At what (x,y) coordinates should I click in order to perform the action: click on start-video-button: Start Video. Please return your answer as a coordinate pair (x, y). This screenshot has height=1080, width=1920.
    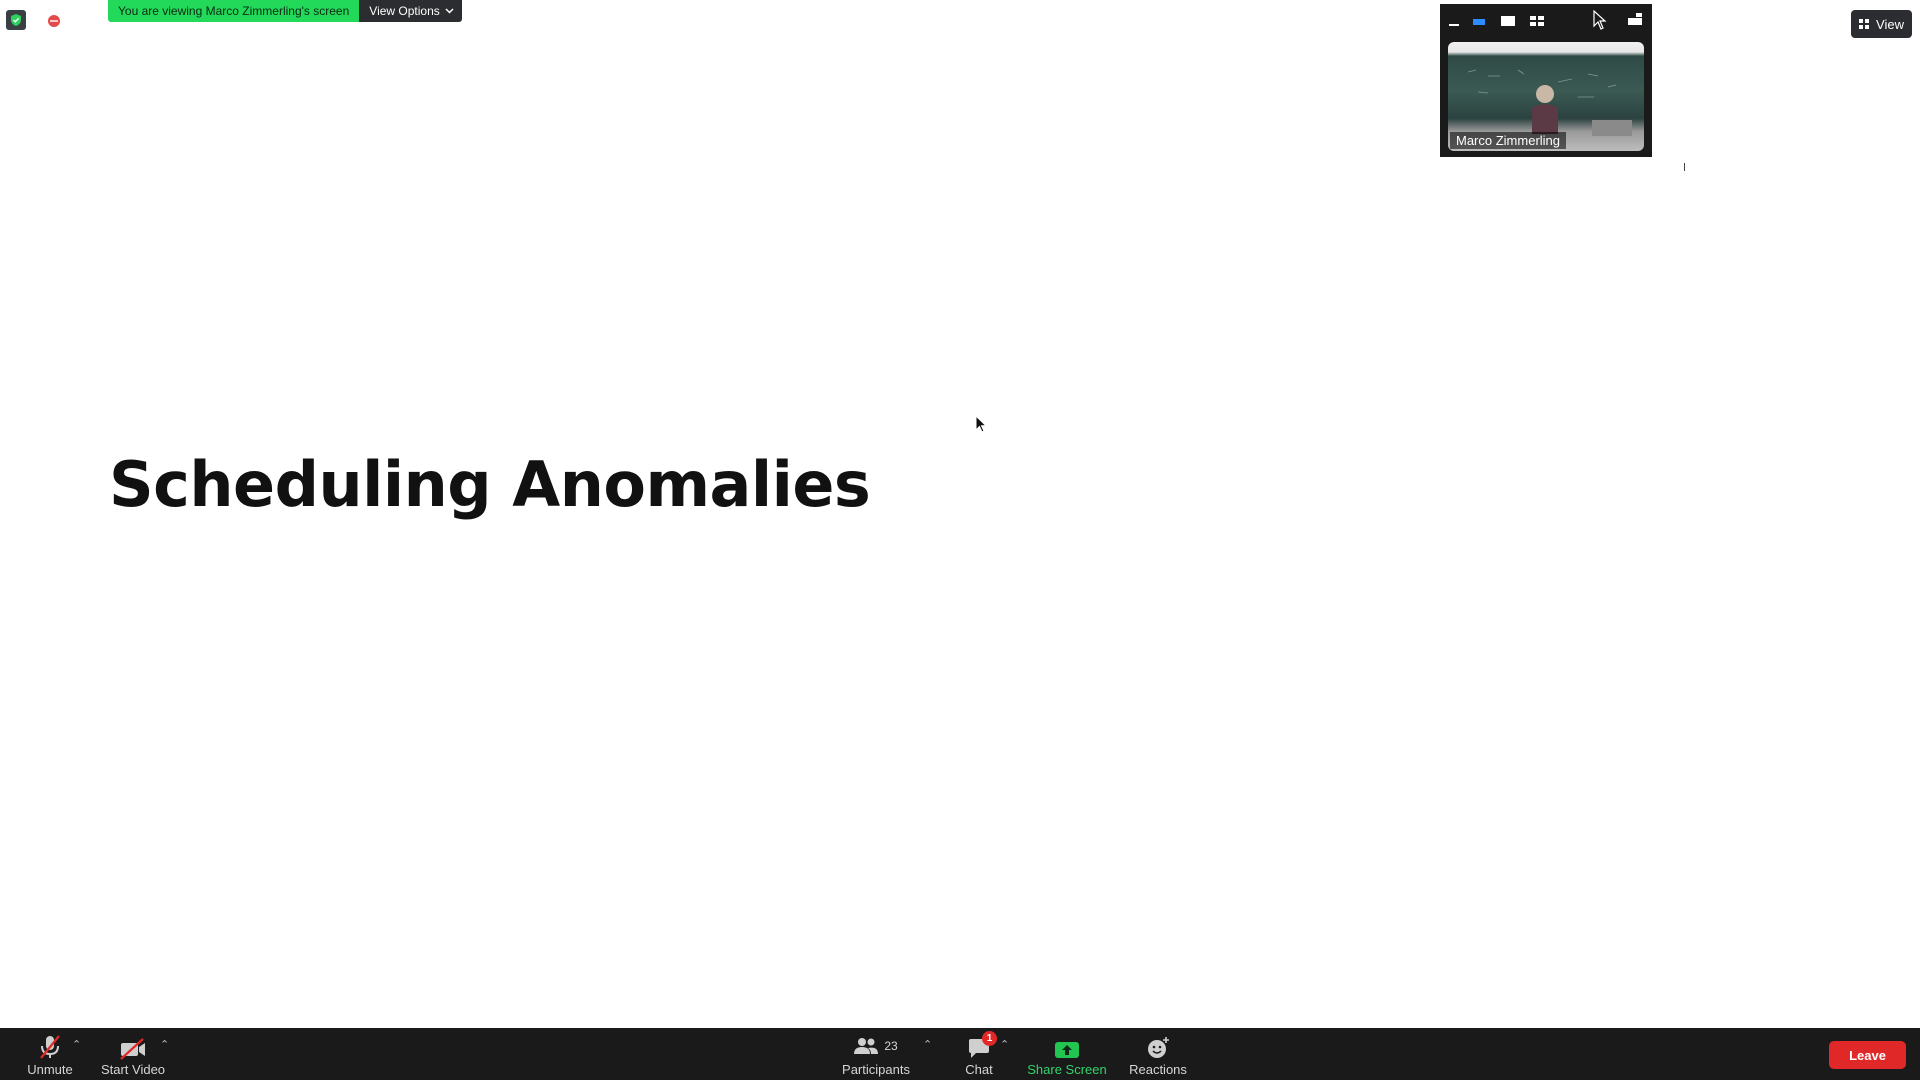
    Looking at the image, I should click on (133, 1054).